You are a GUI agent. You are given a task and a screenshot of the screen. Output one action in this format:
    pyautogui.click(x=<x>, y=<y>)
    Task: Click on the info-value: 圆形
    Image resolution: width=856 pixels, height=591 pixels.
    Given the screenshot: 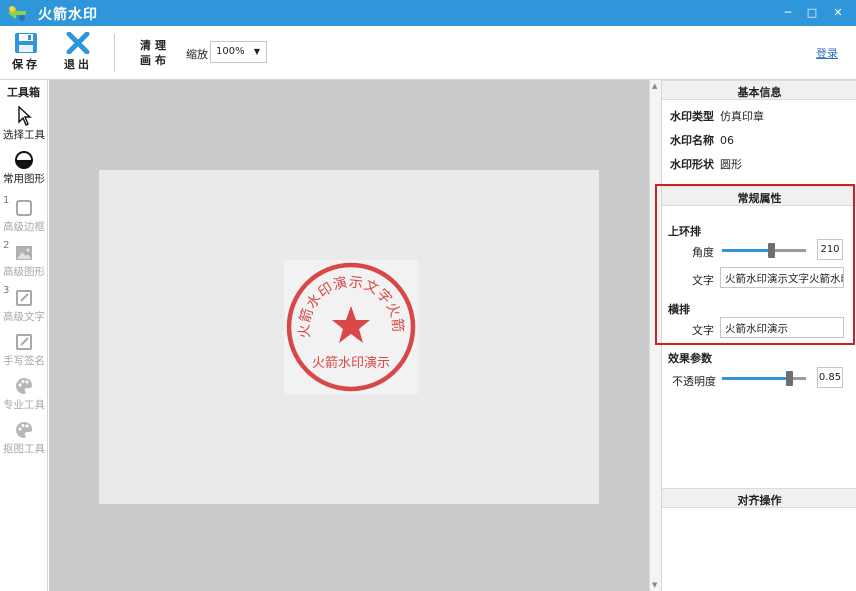 What is the action you would take?
    pyautogui.click(x=731, y=164)
    